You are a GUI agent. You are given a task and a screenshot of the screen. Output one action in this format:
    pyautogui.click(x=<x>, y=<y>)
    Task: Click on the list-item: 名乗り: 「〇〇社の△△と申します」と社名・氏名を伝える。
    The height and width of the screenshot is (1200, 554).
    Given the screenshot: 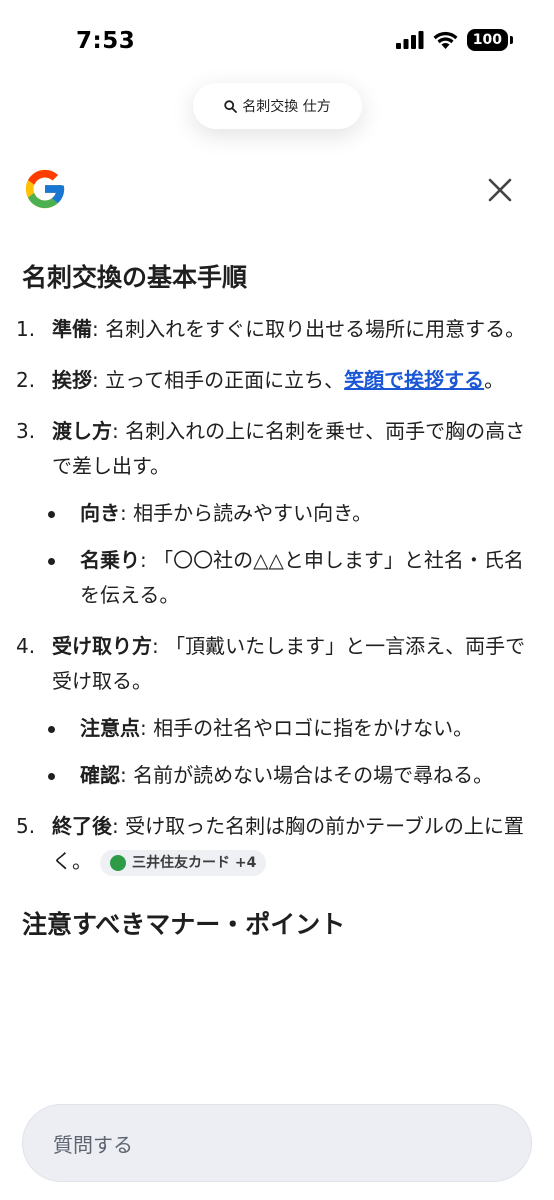 What is the action you would take?
    pyautogui.click(x=290, y=578)
    